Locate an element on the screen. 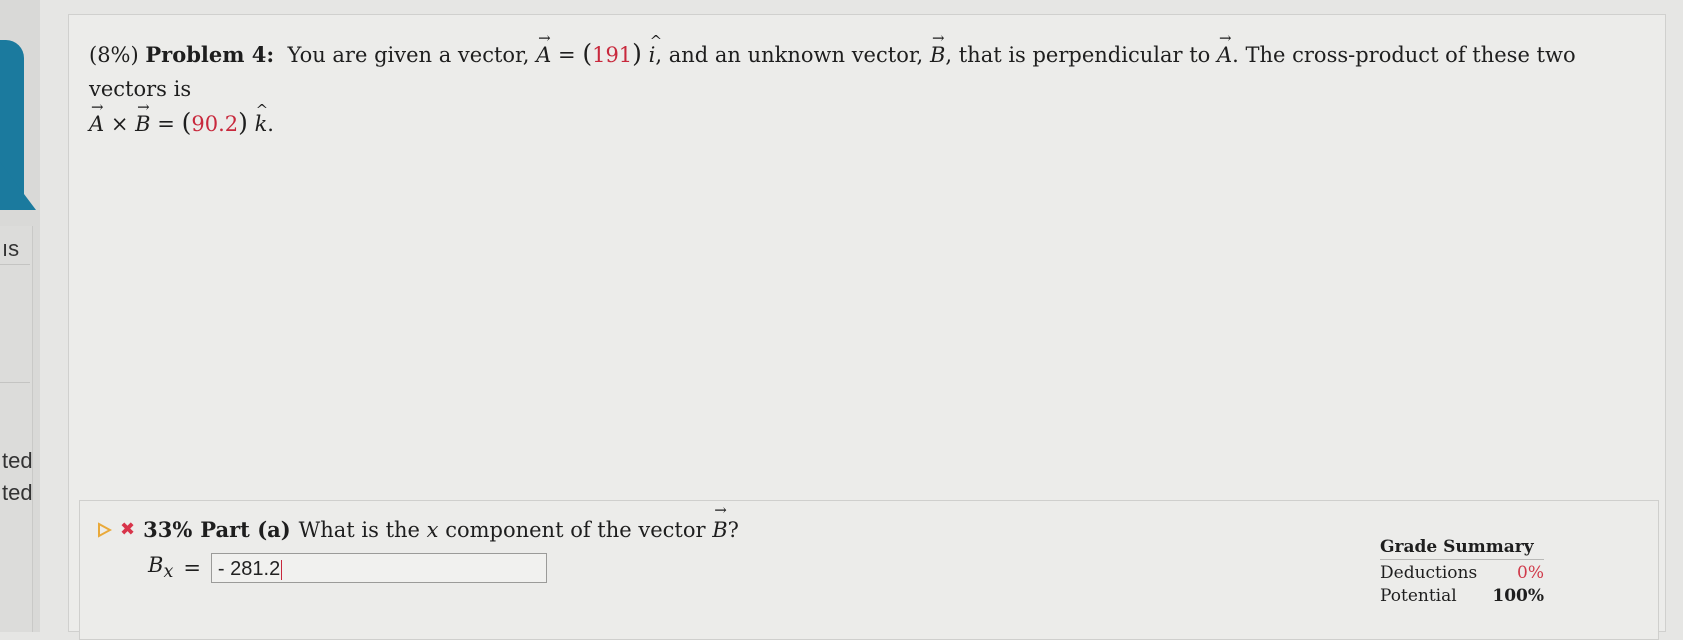 This screenshot has width=1683, height=640. left-sidebar: ıs ted ted is located at coordinates (20, 316).